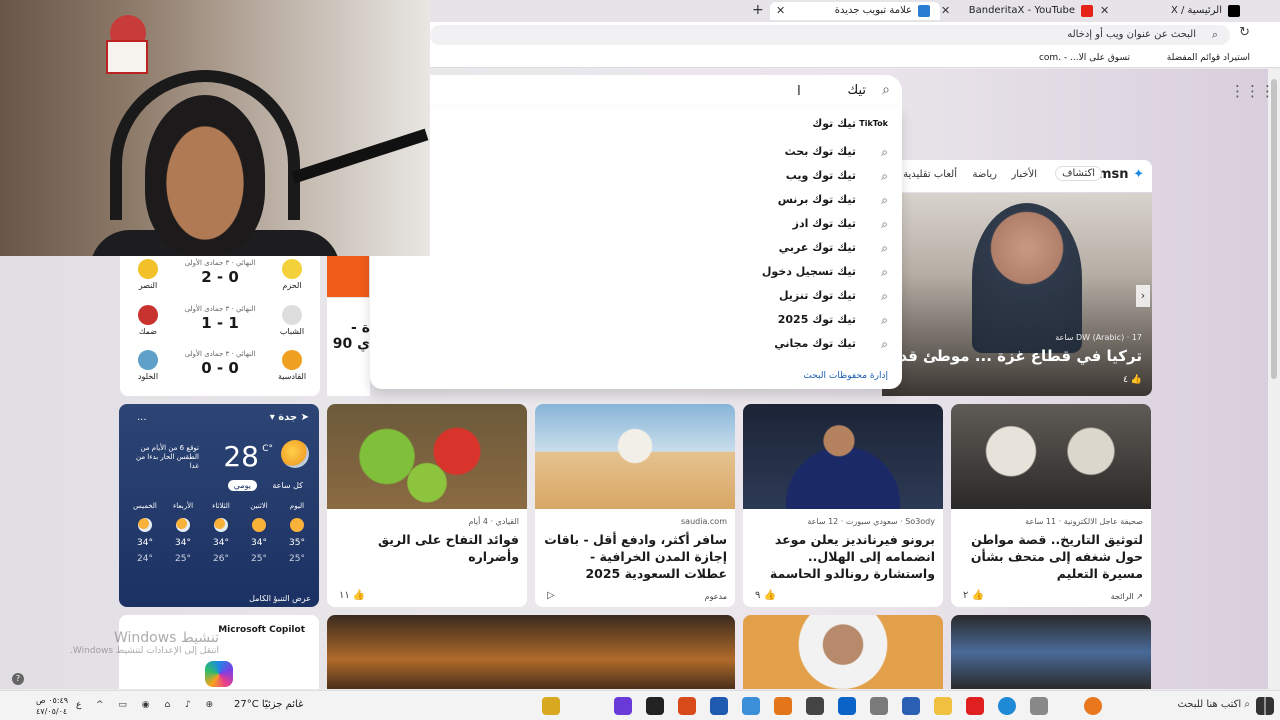 The width and height of the screenshot is (1280, 720). What do you see at coordinates (1084, 58) in the screenshot?
I see `shopping-favorite-link: تسوق على الا... - .com` at bounding box center [1084, 58].